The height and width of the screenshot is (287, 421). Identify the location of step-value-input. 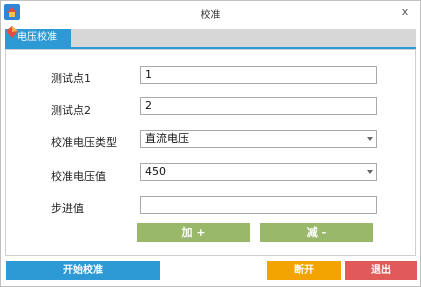
(258, 205).